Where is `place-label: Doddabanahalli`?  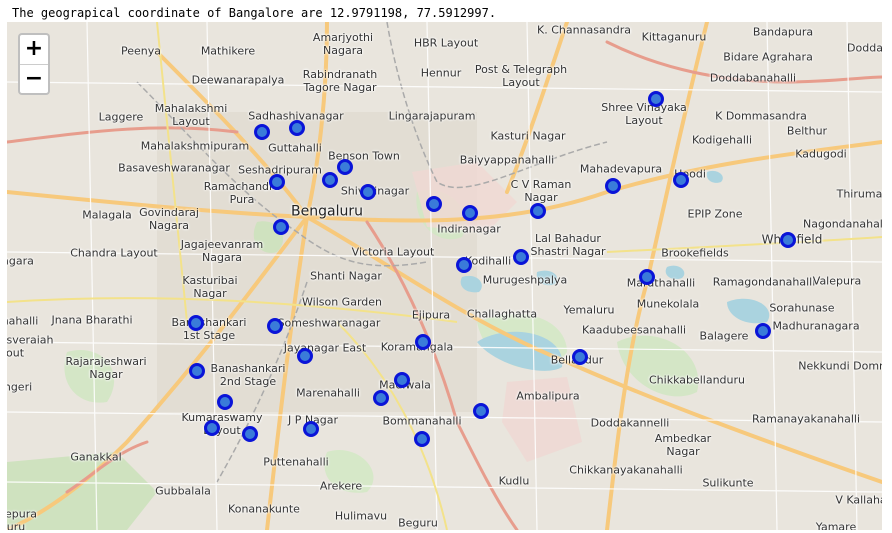
place-label: Doddabanahalli is located at coordinates (753, 78).